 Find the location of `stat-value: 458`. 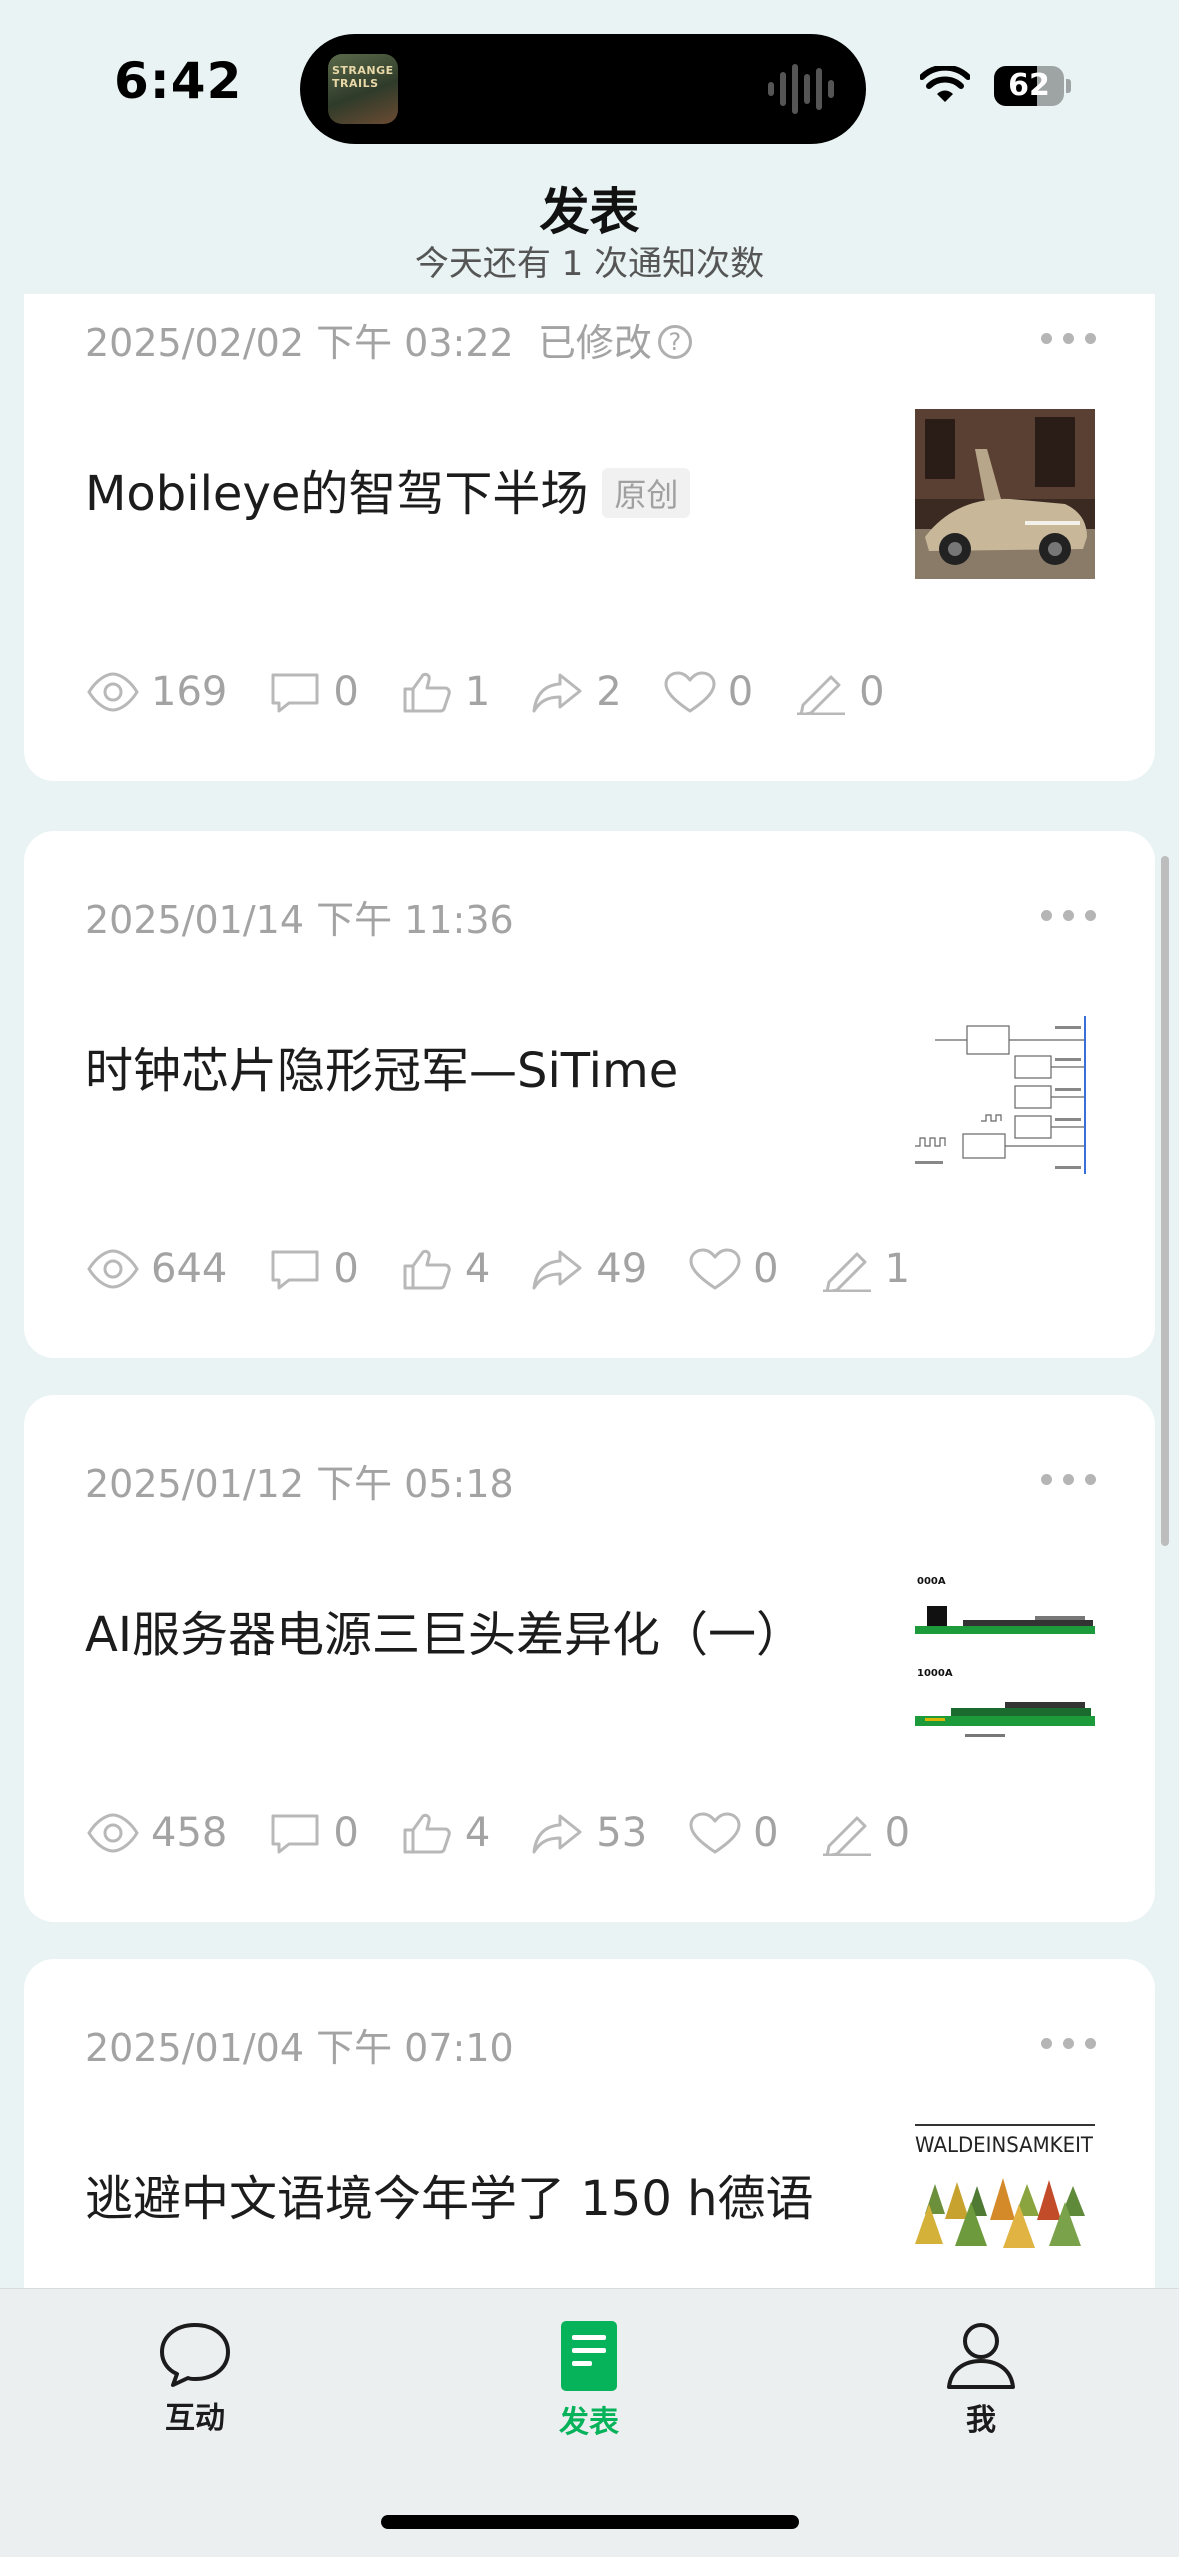

stat-value: 458 is located at coordinates (189, 1833).